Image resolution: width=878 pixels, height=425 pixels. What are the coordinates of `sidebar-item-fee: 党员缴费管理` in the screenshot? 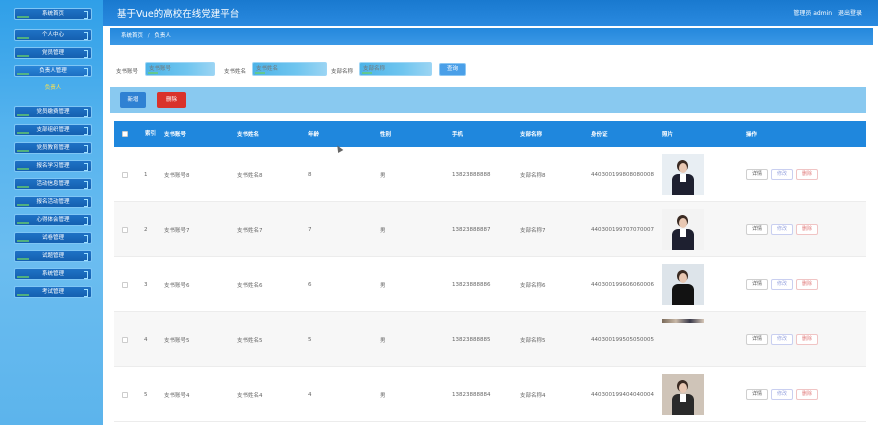 It's located at (53, 112).